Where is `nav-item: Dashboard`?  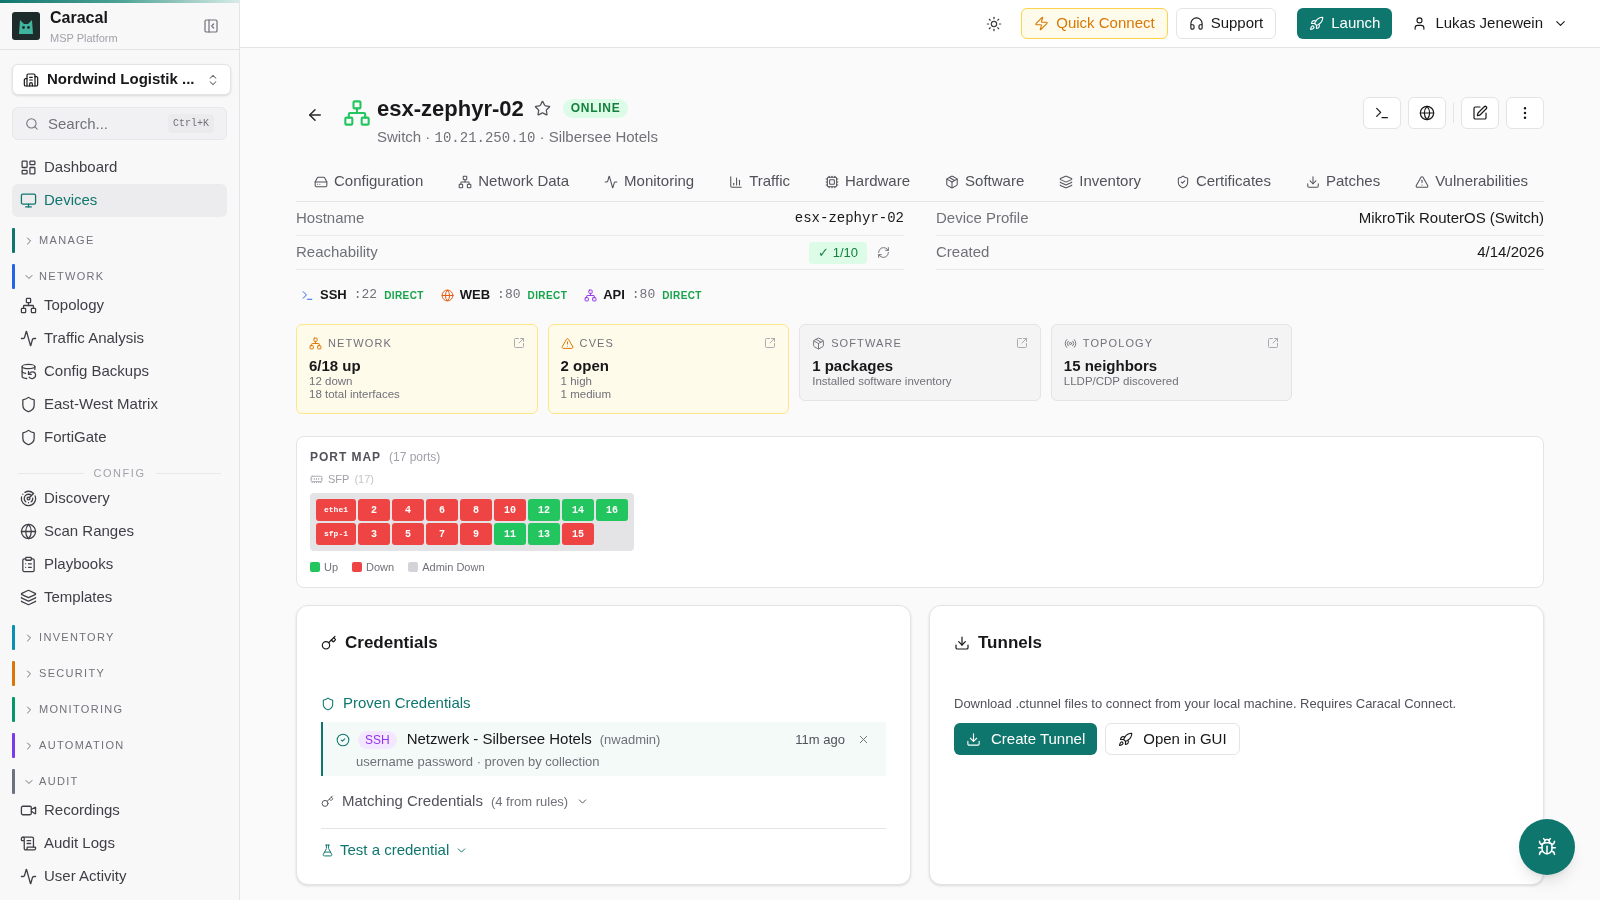
nav-item: Dashboard is located at coordinates (119, 167).